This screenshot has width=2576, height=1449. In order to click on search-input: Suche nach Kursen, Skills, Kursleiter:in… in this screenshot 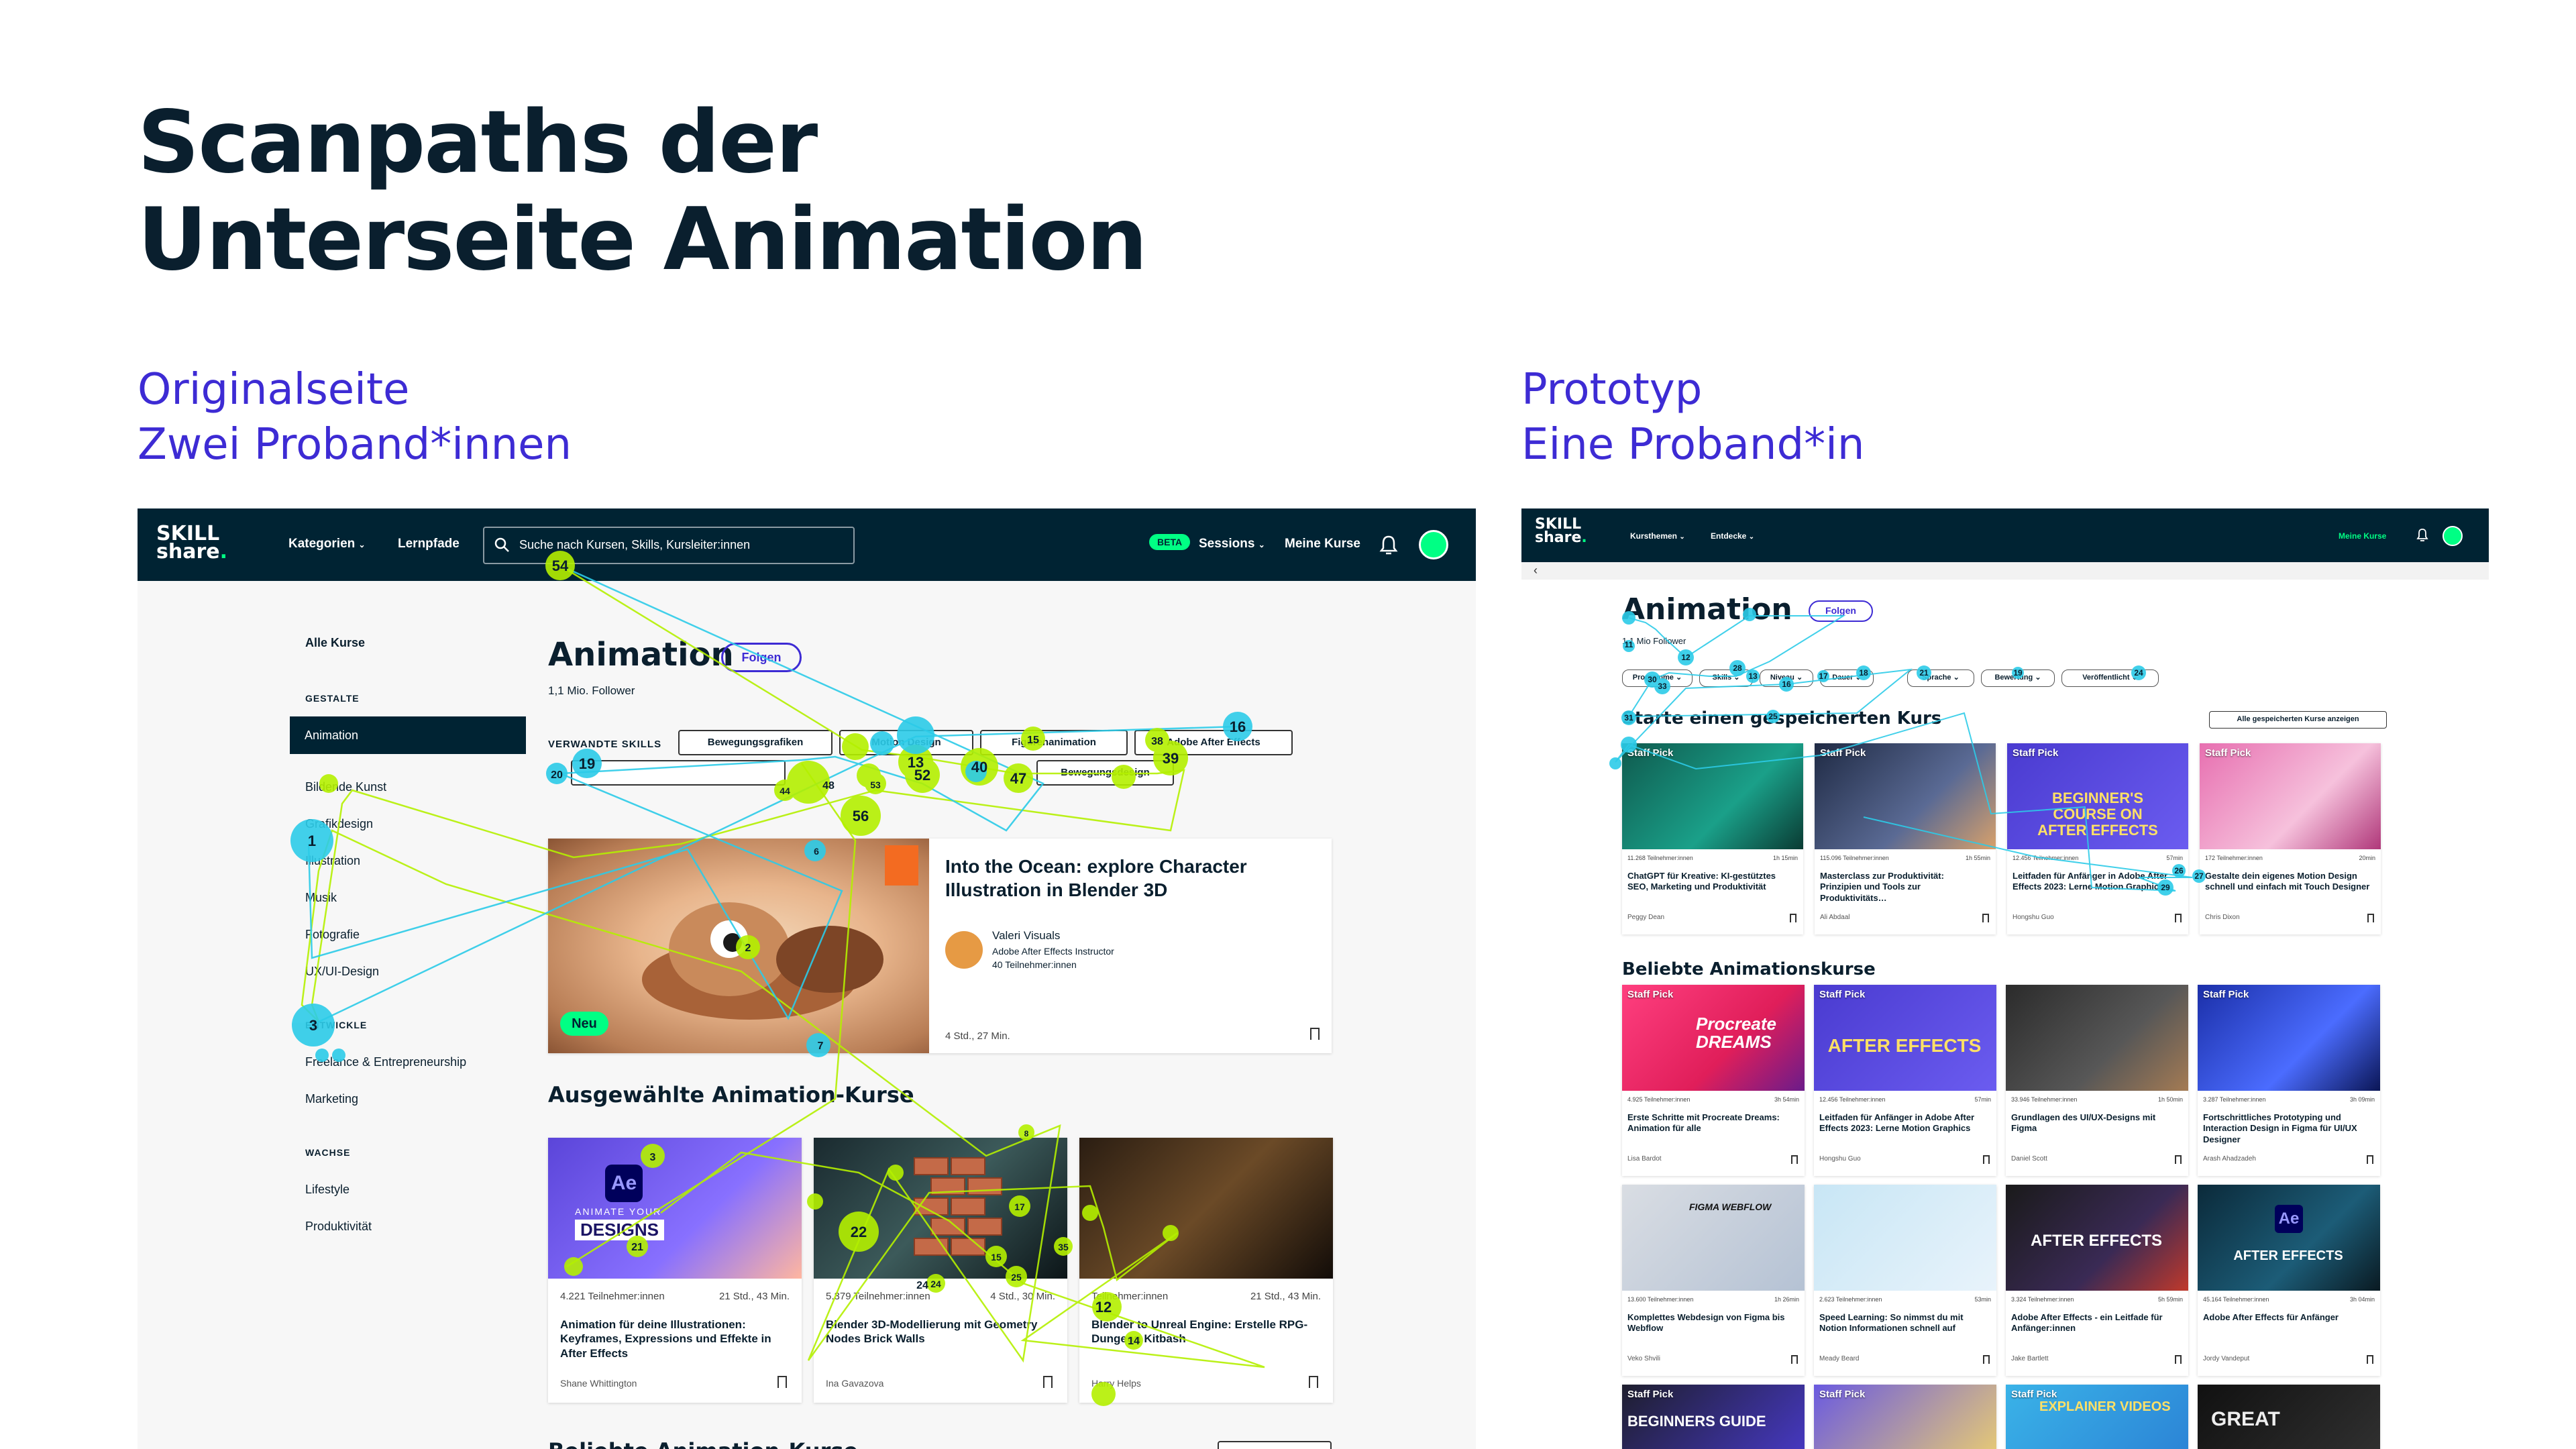, I will do `click(669, 545)`.